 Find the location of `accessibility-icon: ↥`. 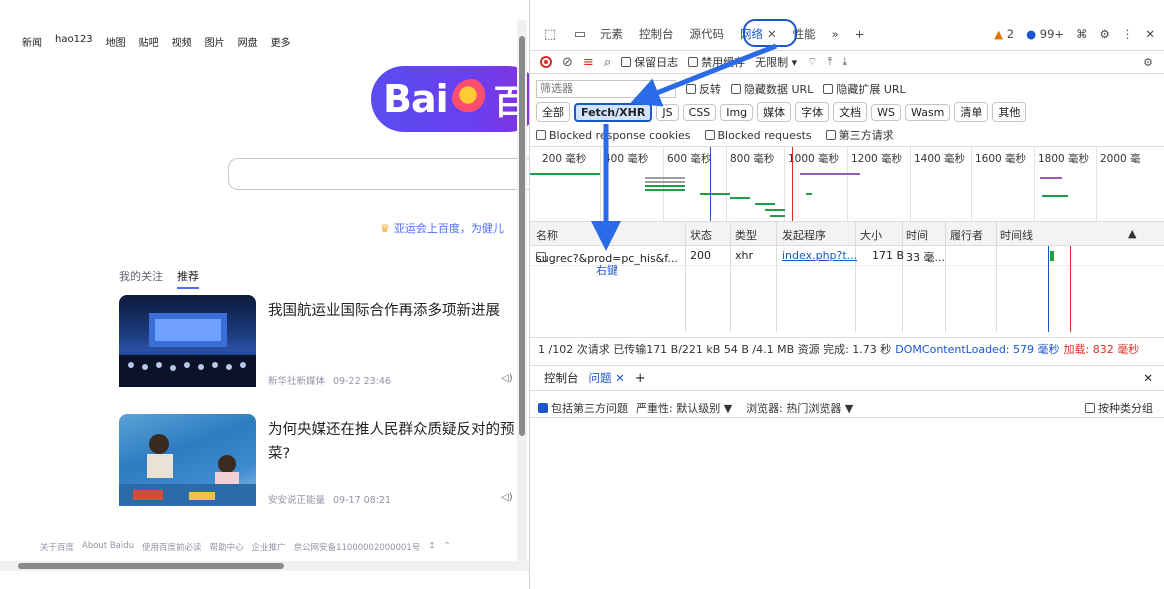

accessibility-icon: ↥ is located at coordinates (431, 547).